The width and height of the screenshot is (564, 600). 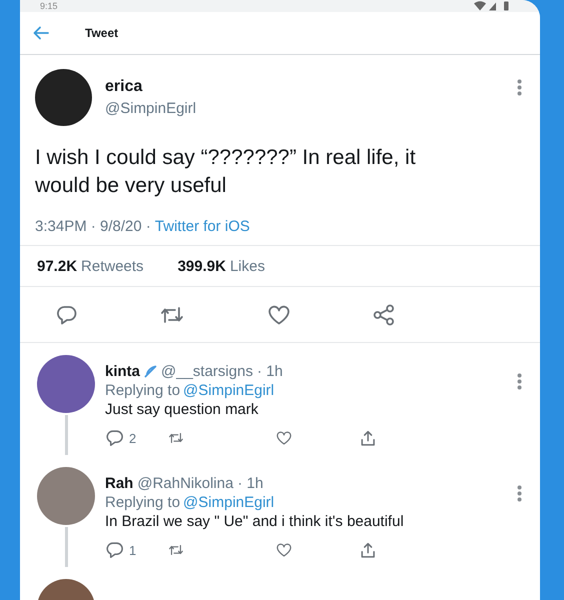 I want to click on user-name: Rah, so click(x=119, y=483).